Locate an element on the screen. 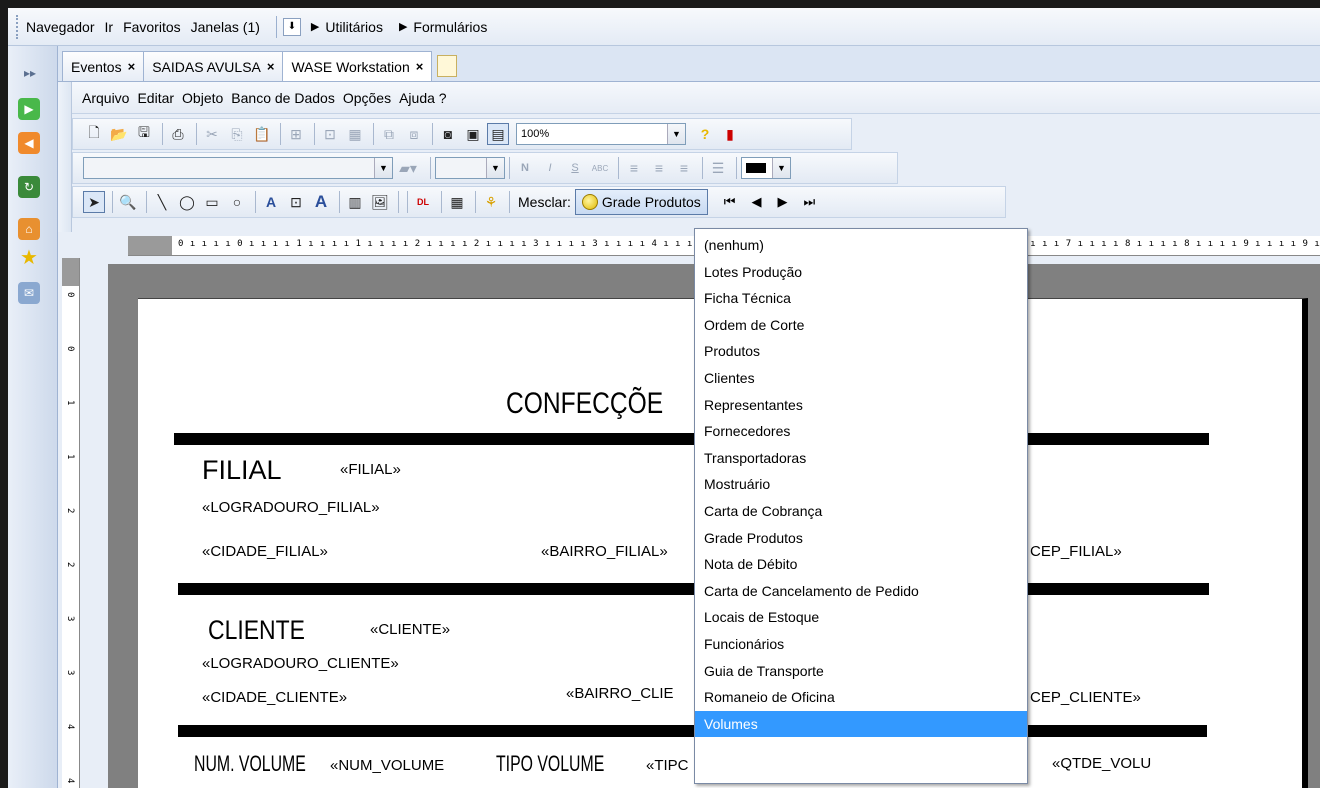 Image resolution: width=1320 pixels, height=788 pixels. tipo-volume-label: TIPO VOLUME is located at coordinates (550, 764).